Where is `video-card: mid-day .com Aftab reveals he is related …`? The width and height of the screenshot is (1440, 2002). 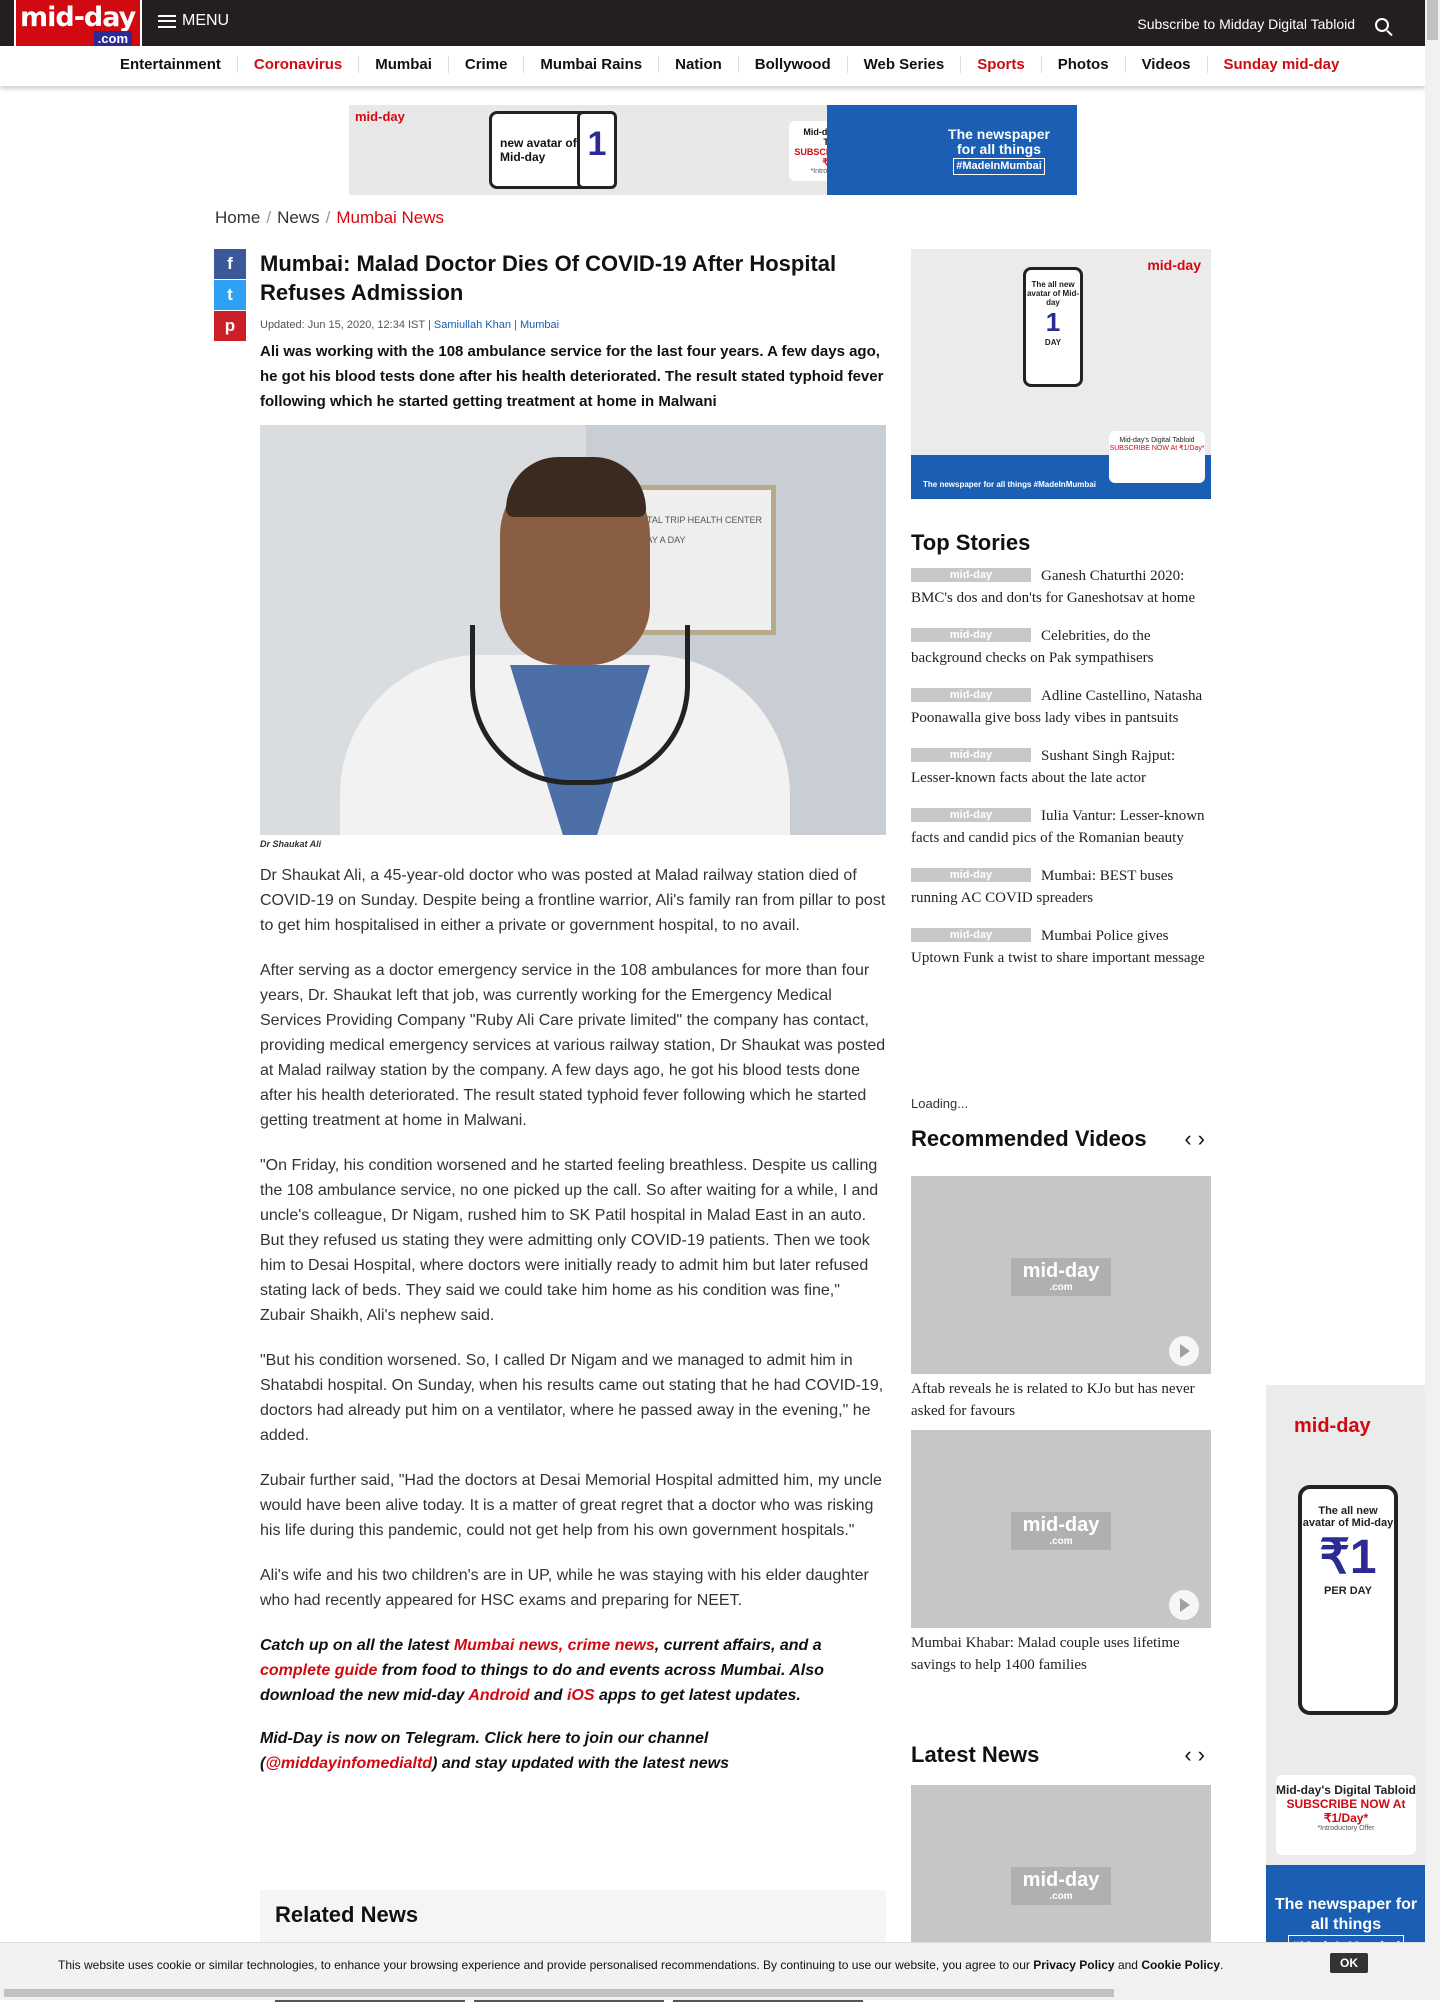
video-card: mid-day .com Aftab reveals he is related … is located at coordinates (1061, 1299).